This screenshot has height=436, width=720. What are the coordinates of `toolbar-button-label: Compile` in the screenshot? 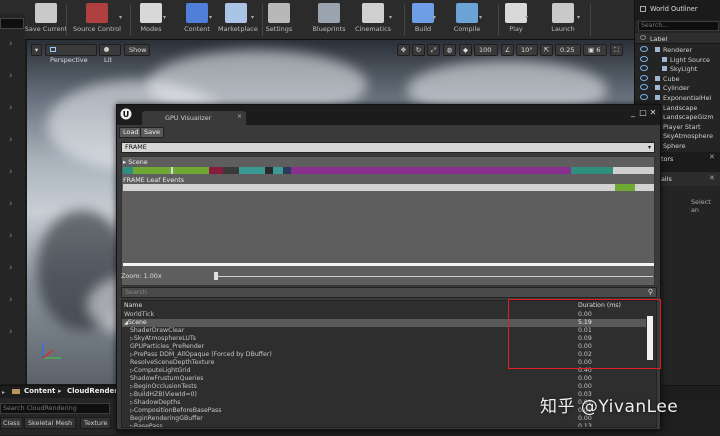 It's located at (467, 29).